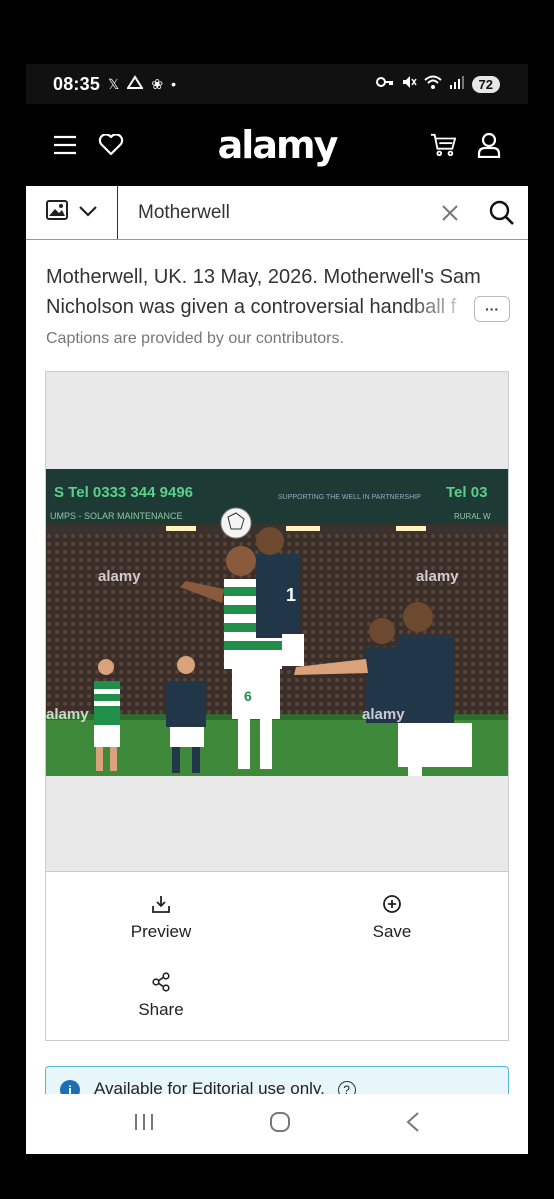  Describe the element at coordinates (291, 595) in the screenshot. I see `player-number: 1` at that location.